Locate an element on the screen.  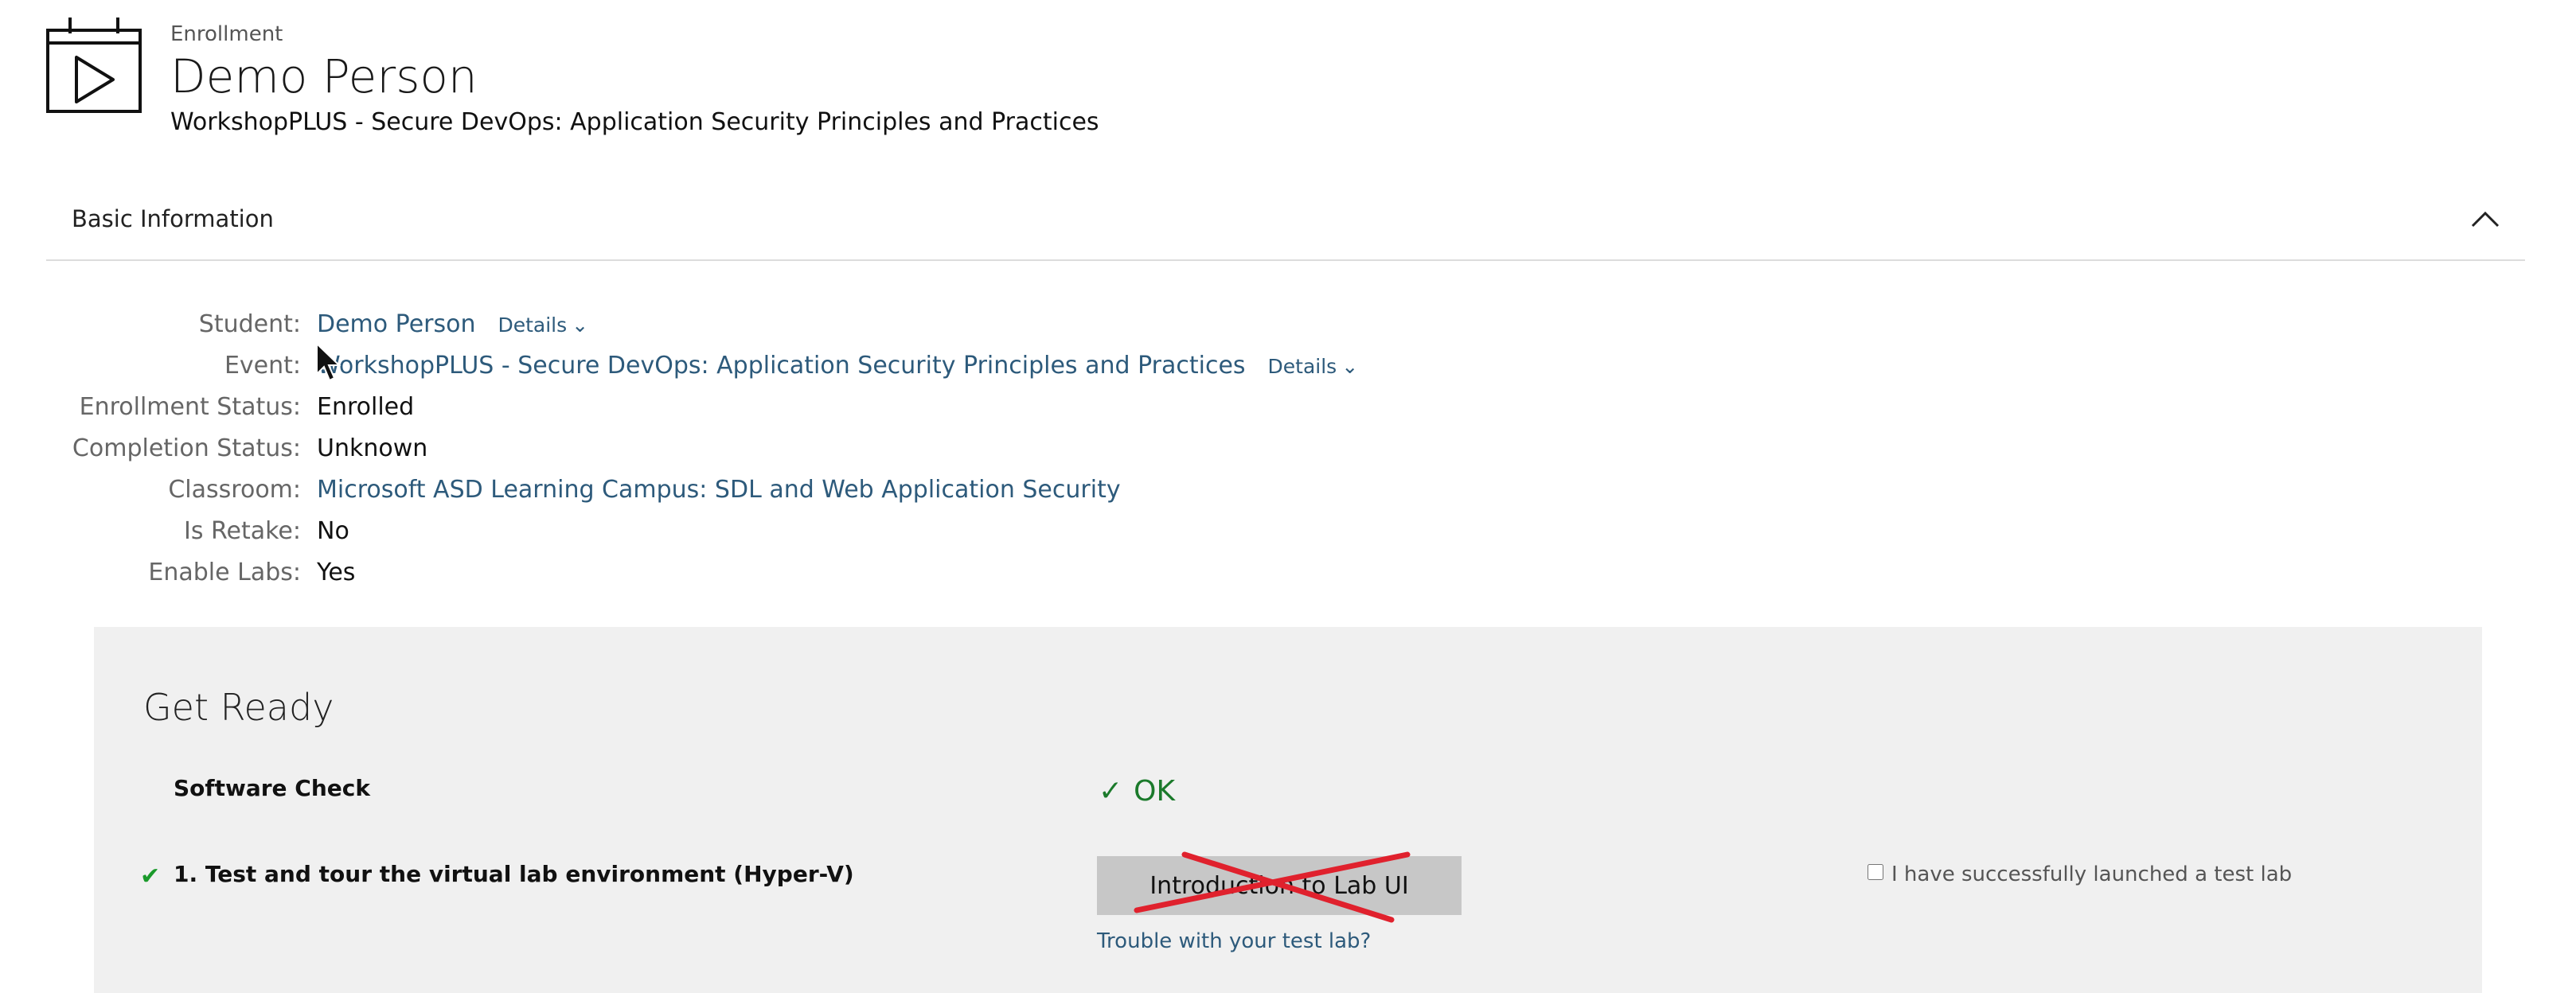
field-label: Is Retake: is located at coordinates (242, 531).